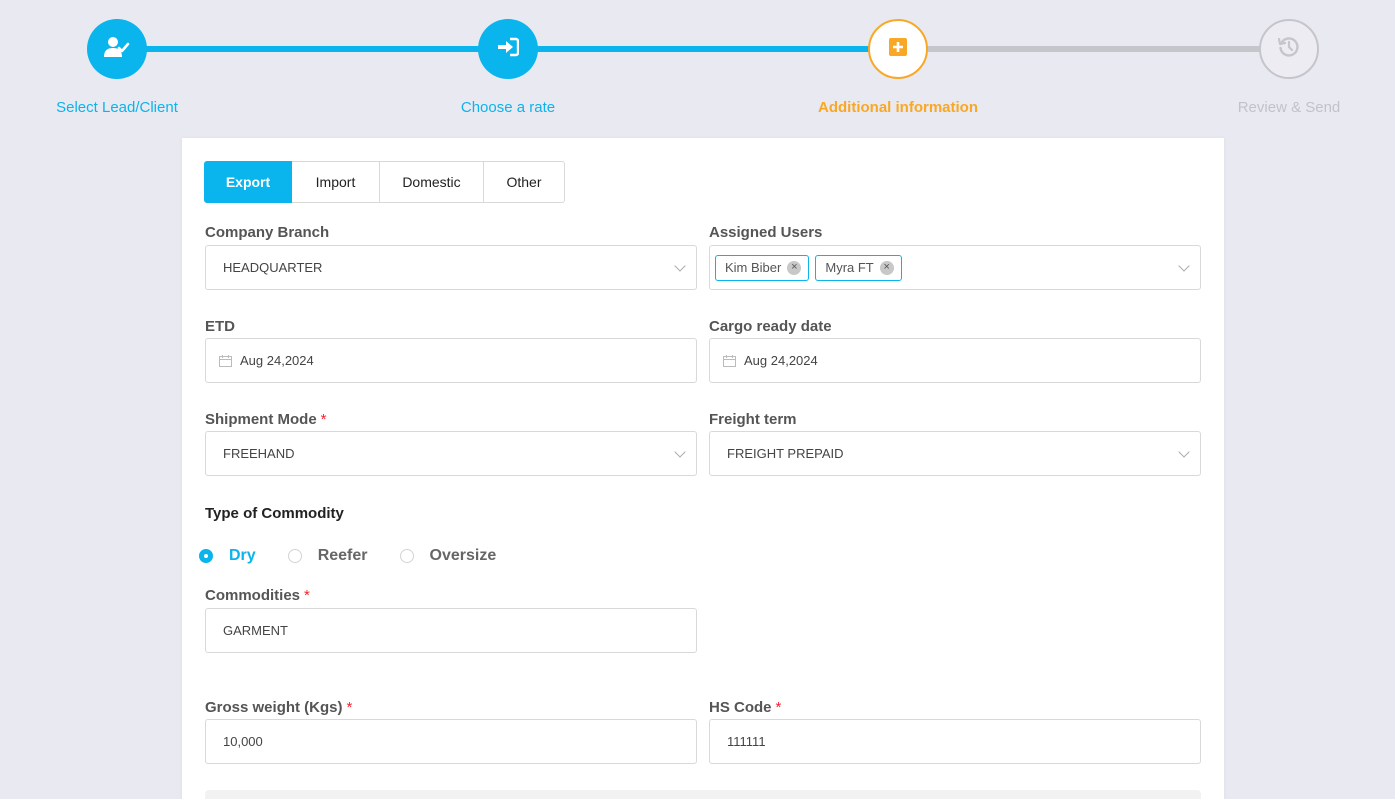  I want to click on etd-label: ETD, so click(220, 326).